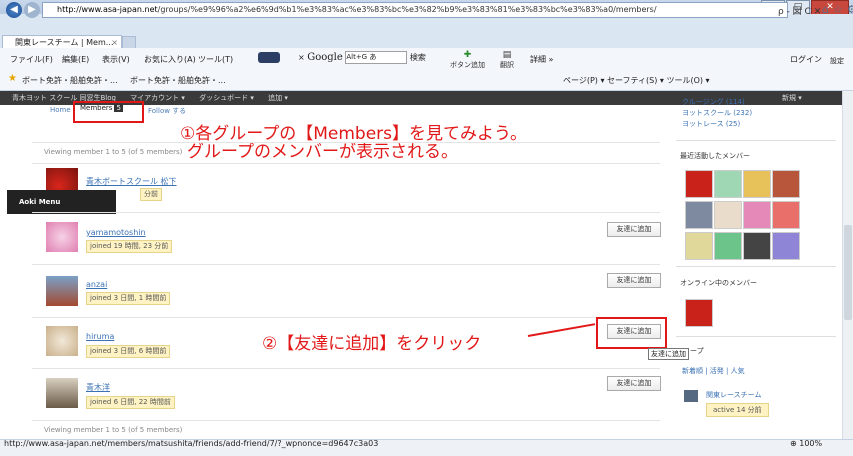 The height and width of the screenshot is (456, 853). Describe the element at coordinates (322, 152) in the screenshot. I see `callout-step1-line2: グループのメンバーが表示される。` at that location.